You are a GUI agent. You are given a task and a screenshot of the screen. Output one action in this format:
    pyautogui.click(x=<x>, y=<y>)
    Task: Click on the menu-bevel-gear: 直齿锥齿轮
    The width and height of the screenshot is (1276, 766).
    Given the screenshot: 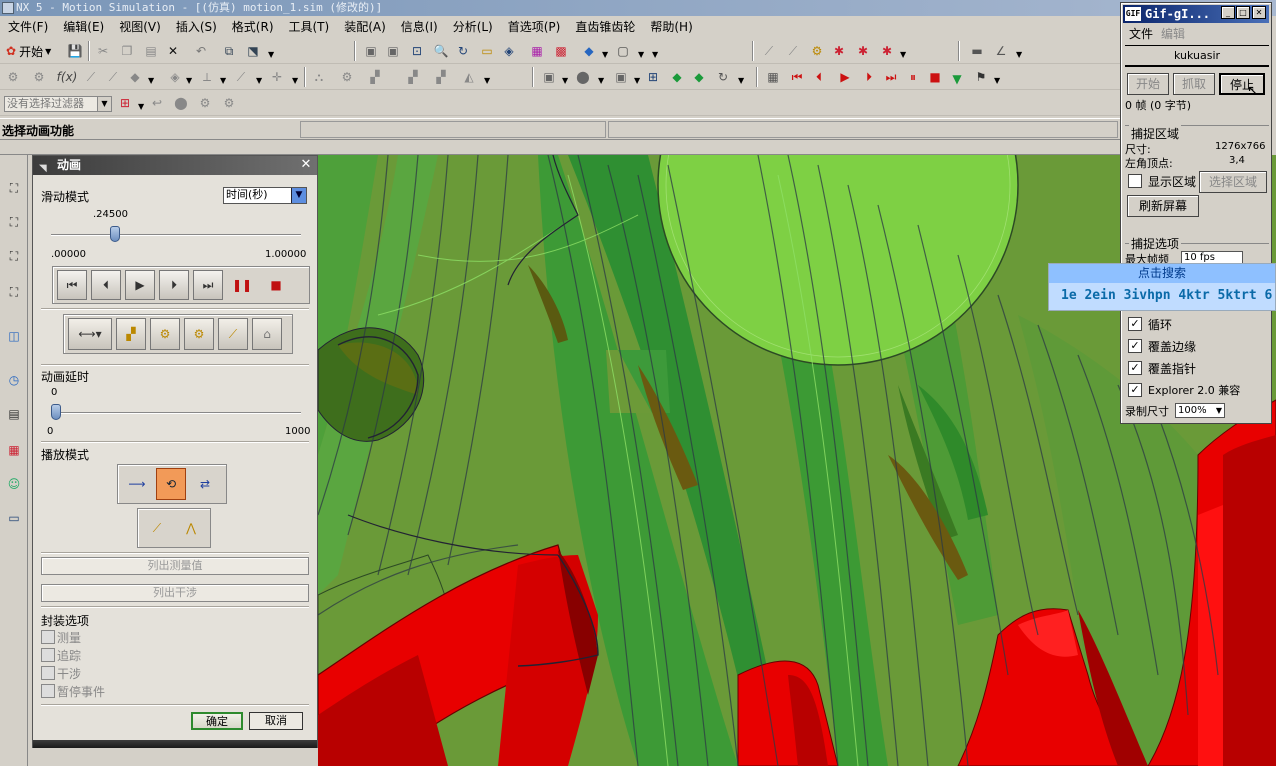 What is the action you would take?
    pyautogui.click(x=605, y=26)
    